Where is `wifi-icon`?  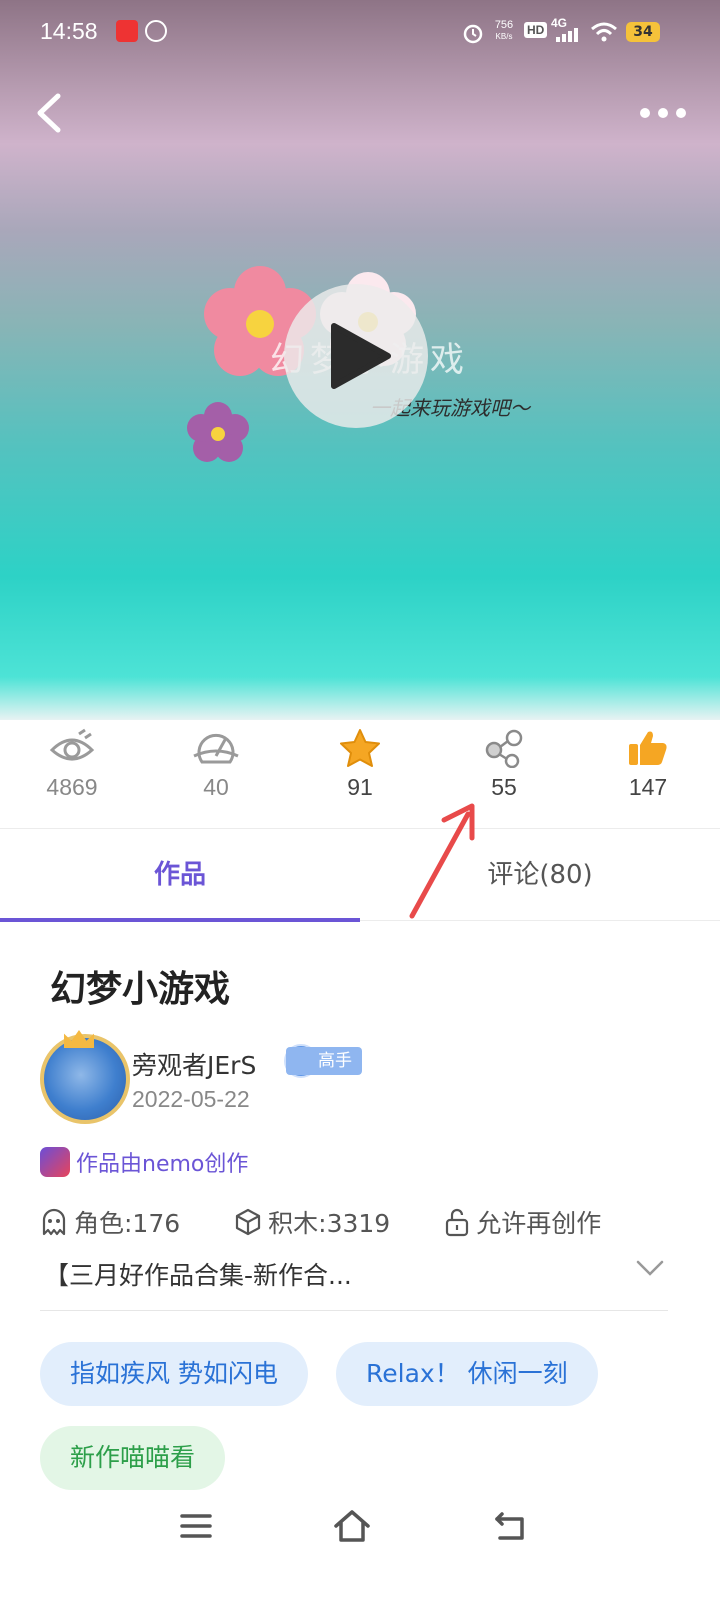 wifi-icon is located at coordinates (604, 32).